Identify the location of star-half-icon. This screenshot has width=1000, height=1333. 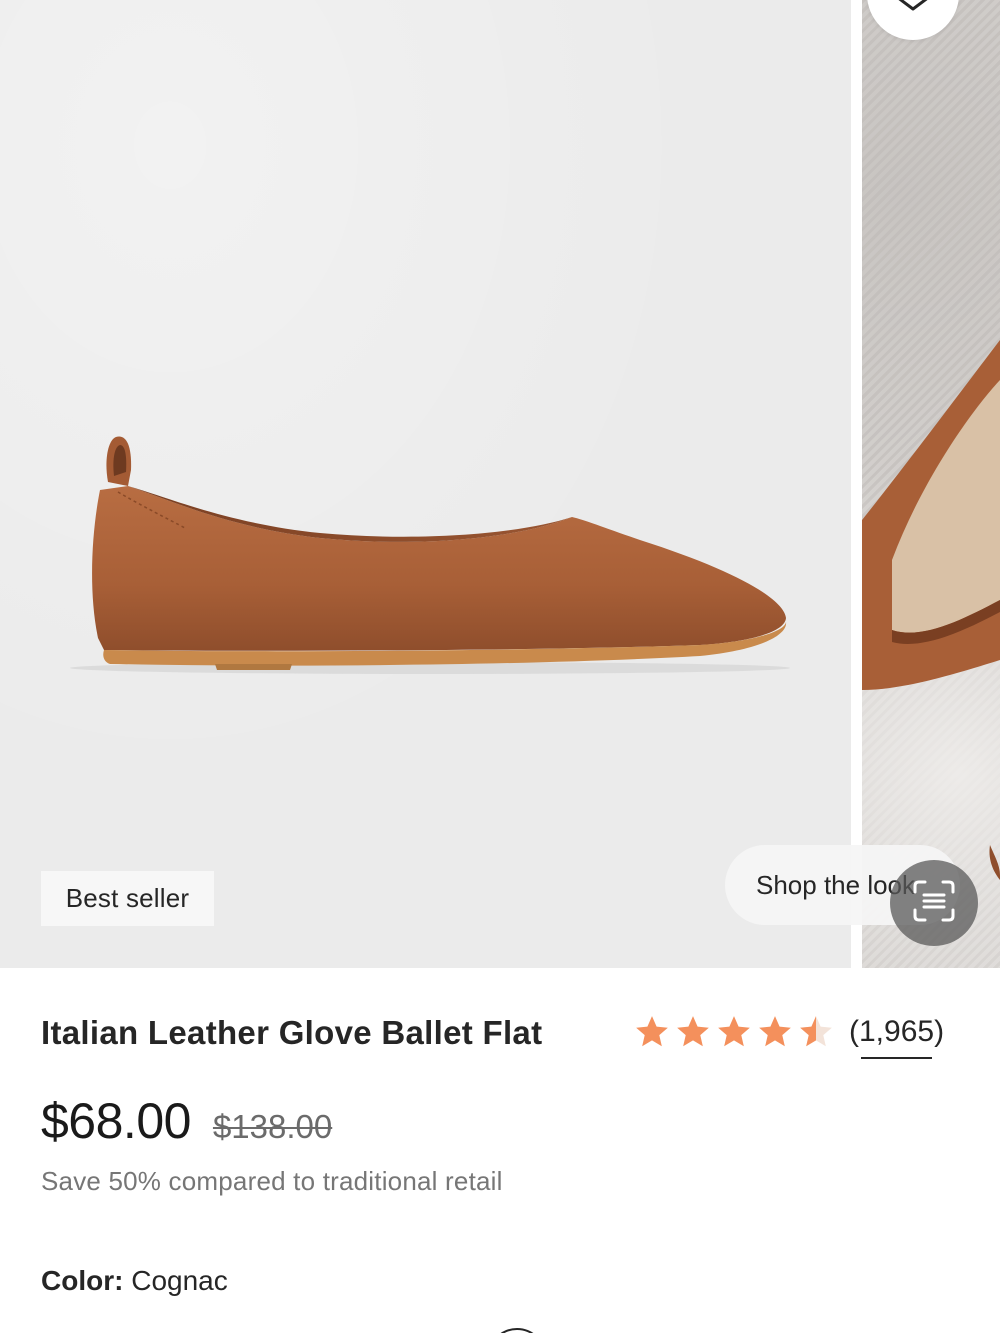
(816, 1031).